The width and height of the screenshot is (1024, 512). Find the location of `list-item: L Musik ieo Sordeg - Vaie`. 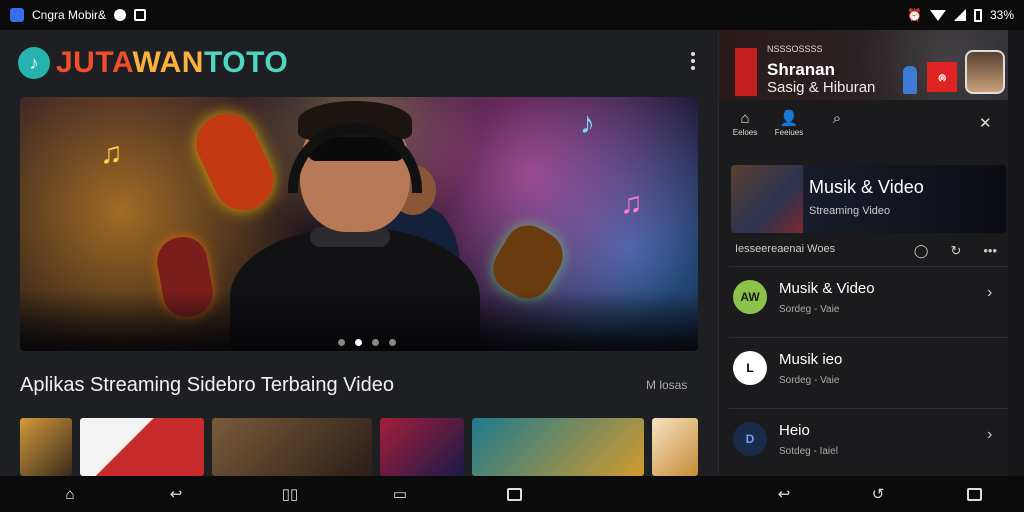

list-item: L Musik ieo Sordeg - Vaie is located at coordinates (869, 372).